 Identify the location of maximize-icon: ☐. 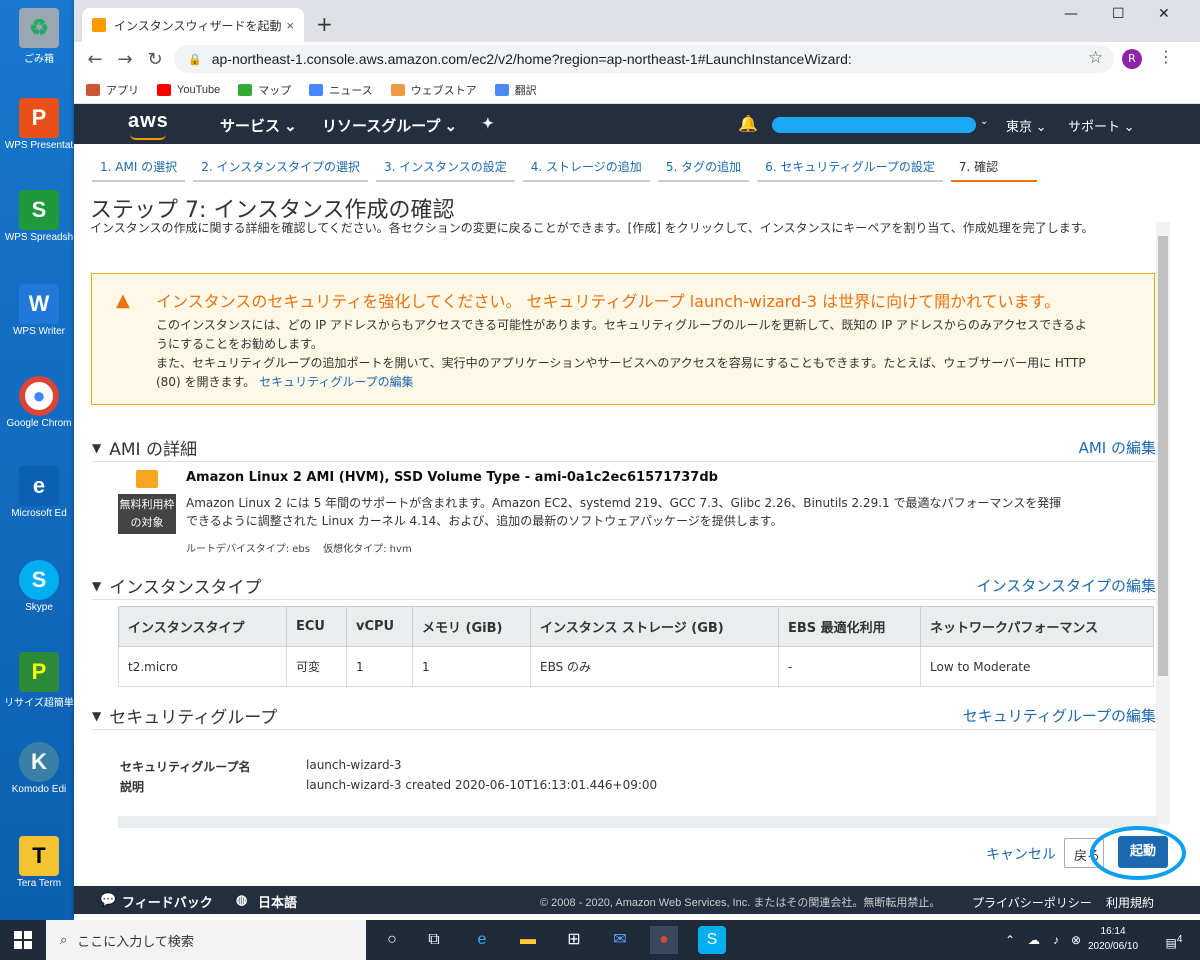
(1118, 14).